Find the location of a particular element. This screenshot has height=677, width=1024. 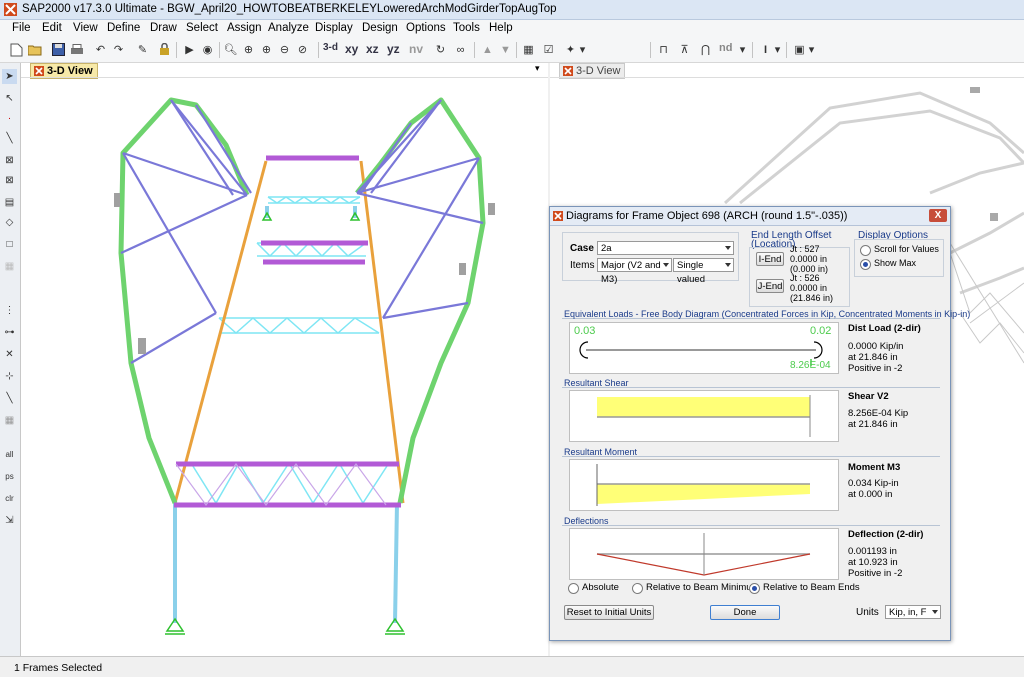

previous-select-icon: ps is located at coordinates (9, 476).